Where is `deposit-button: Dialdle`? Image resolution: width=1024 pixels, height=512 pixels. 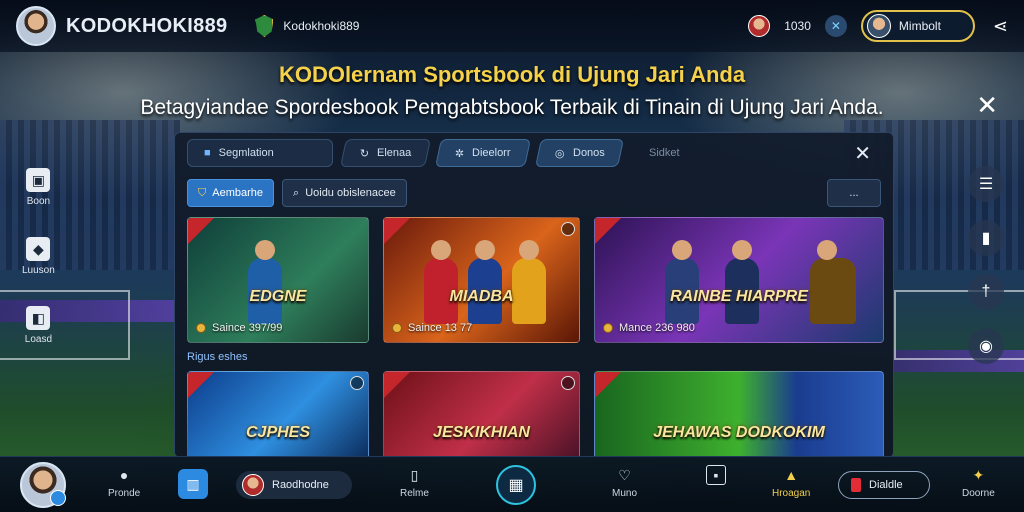
deposit-button: Dialdle is located at coordinates (884, 485).